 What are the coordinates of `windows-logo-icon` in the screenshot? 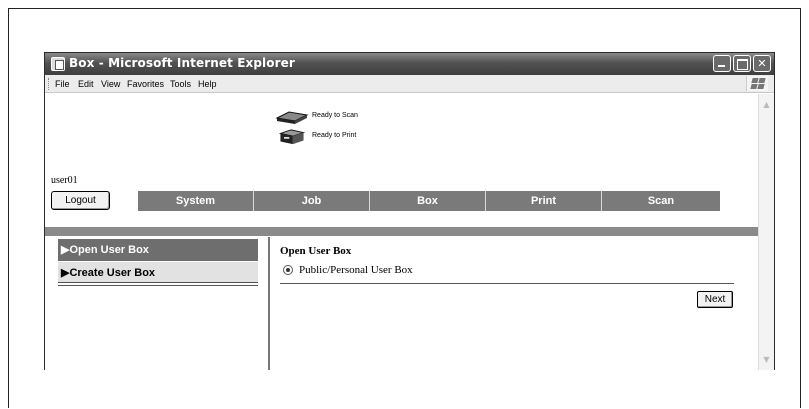 It's located at (757, 83).